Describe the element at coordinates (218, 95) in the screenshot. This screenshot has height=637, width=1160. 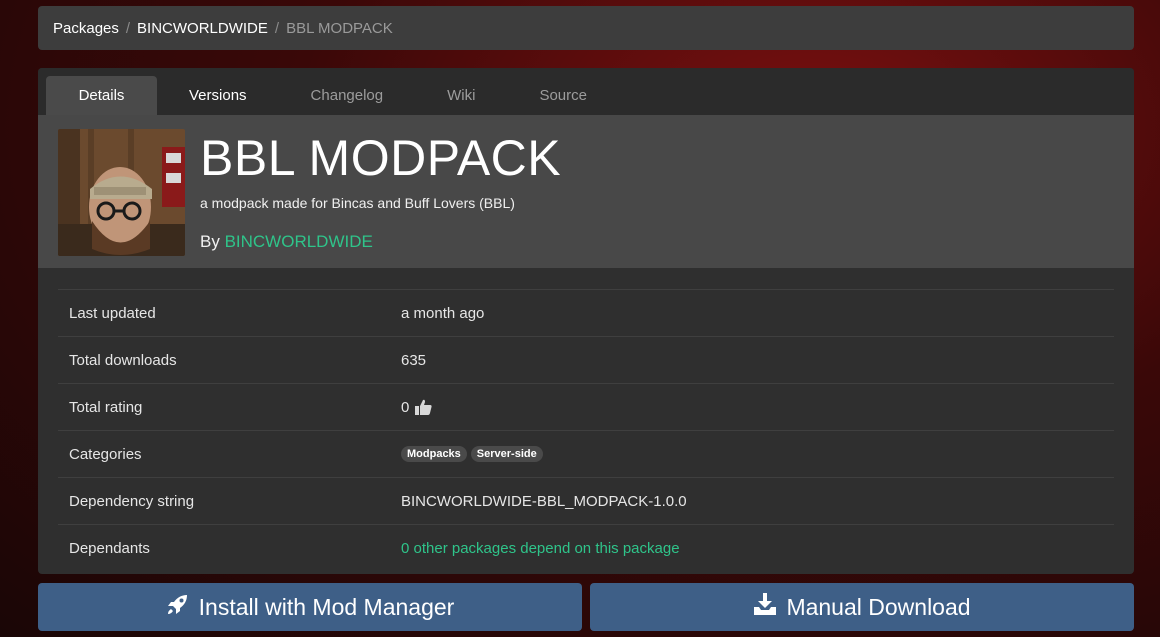
I see `tab-versions: Versions` at that location.